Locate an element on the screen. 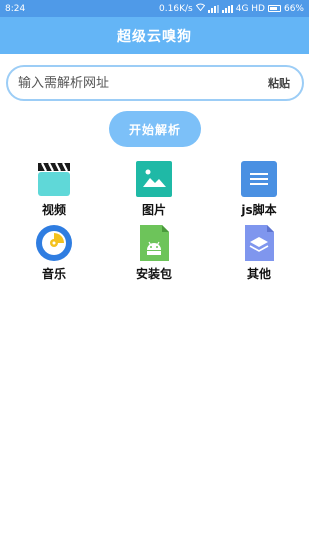 This screenshot has width=320, height=550. category-label: 安装包 is located at coordinates (153, 274).